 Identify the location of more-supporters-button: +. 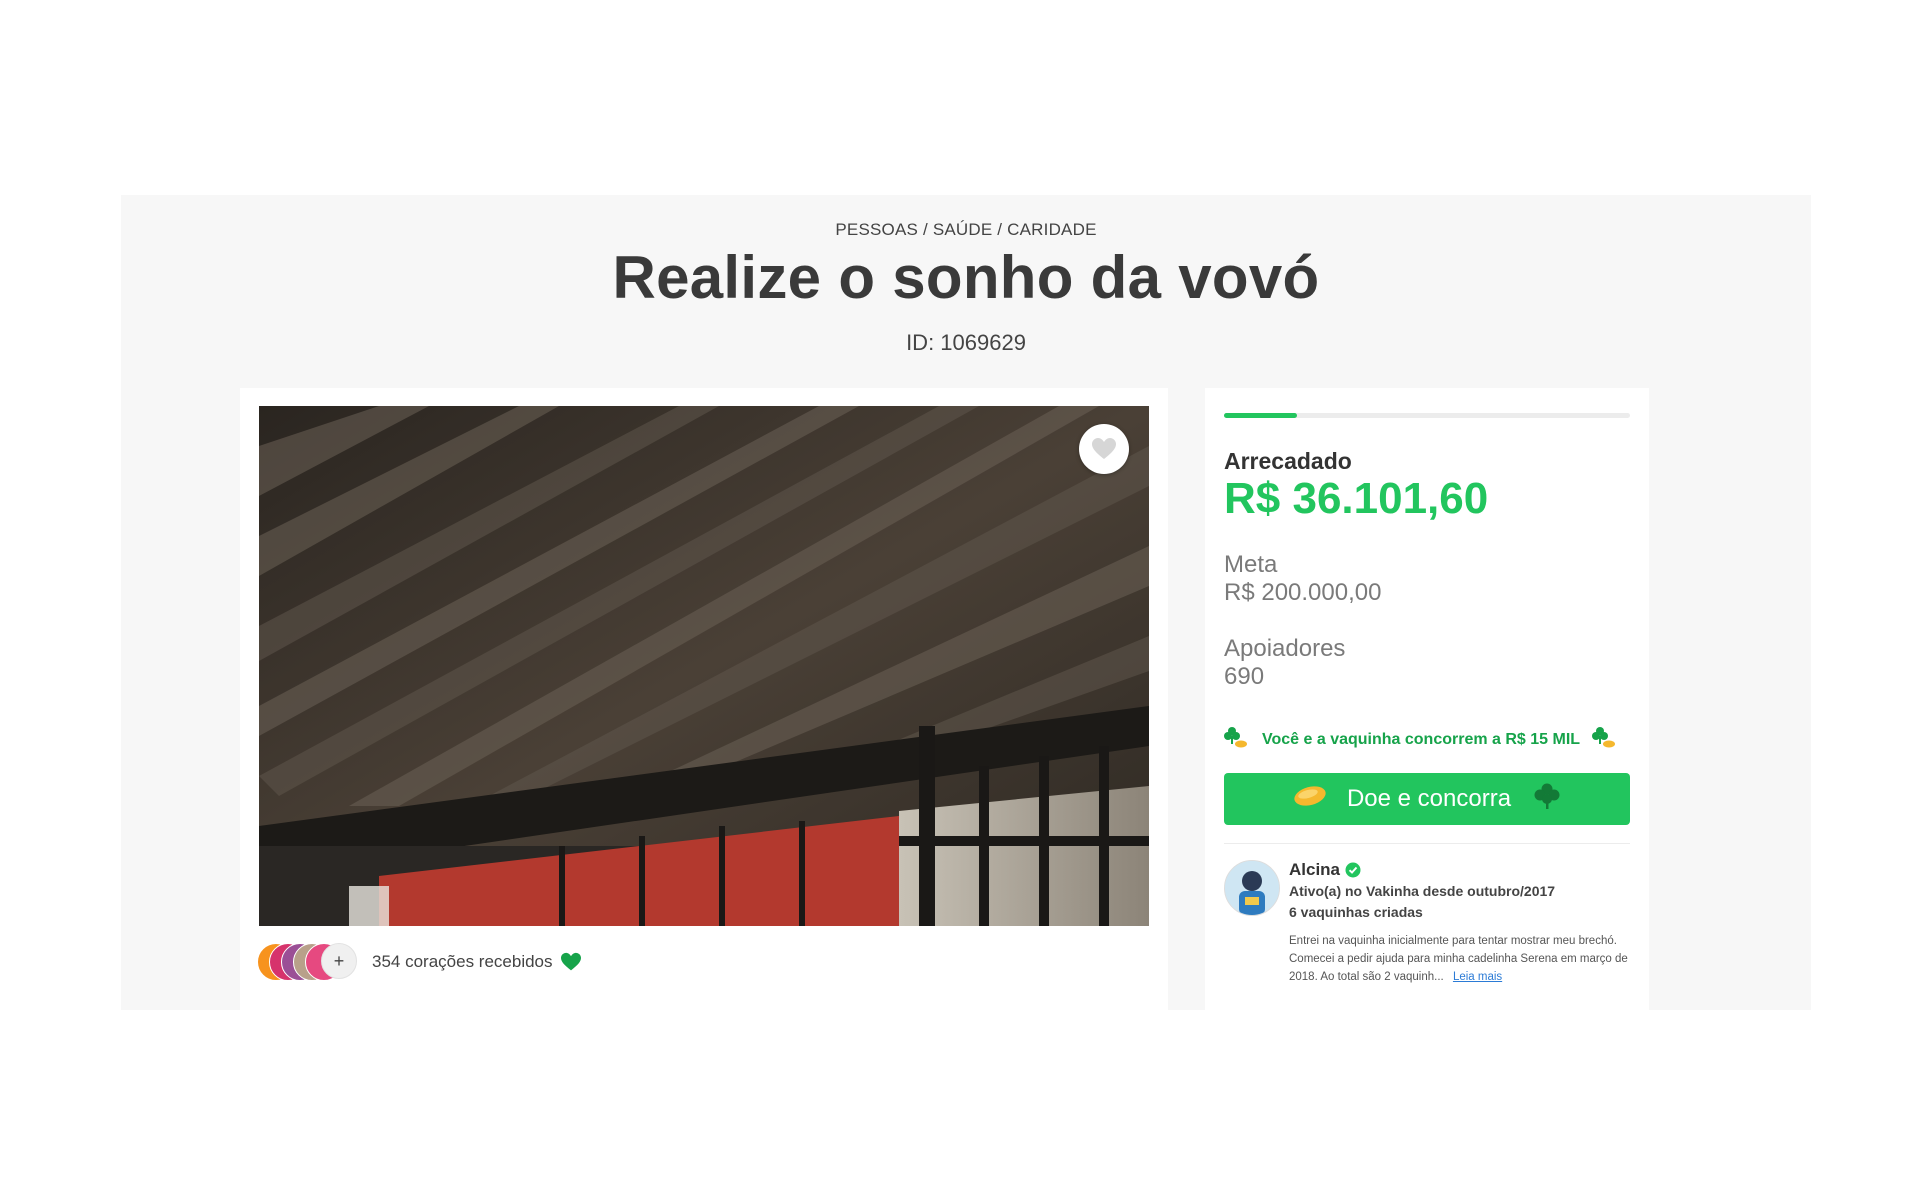
(339, 961).